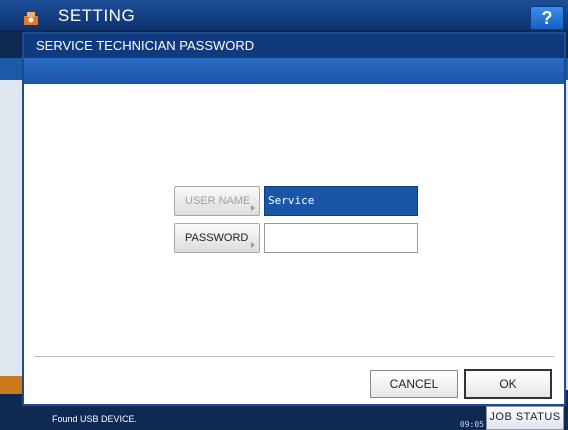 The width and height of the screenshot is (568, 430). Describe the element at coordinates (145, 45) in the screenshot. I see `dialog-title: SERVICE TECHNICIAN PASSWORD` at that location.